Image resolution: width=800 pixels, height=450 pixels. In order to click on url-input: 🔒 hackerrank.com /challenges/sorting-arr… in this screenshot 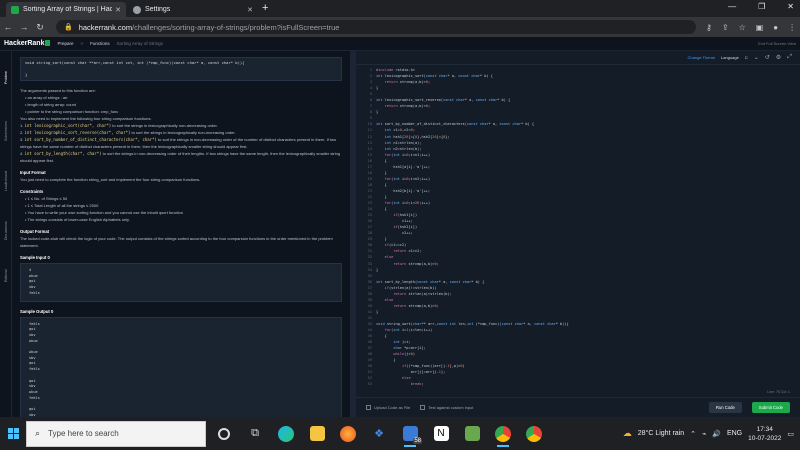, I will do `click(376, 27)`.